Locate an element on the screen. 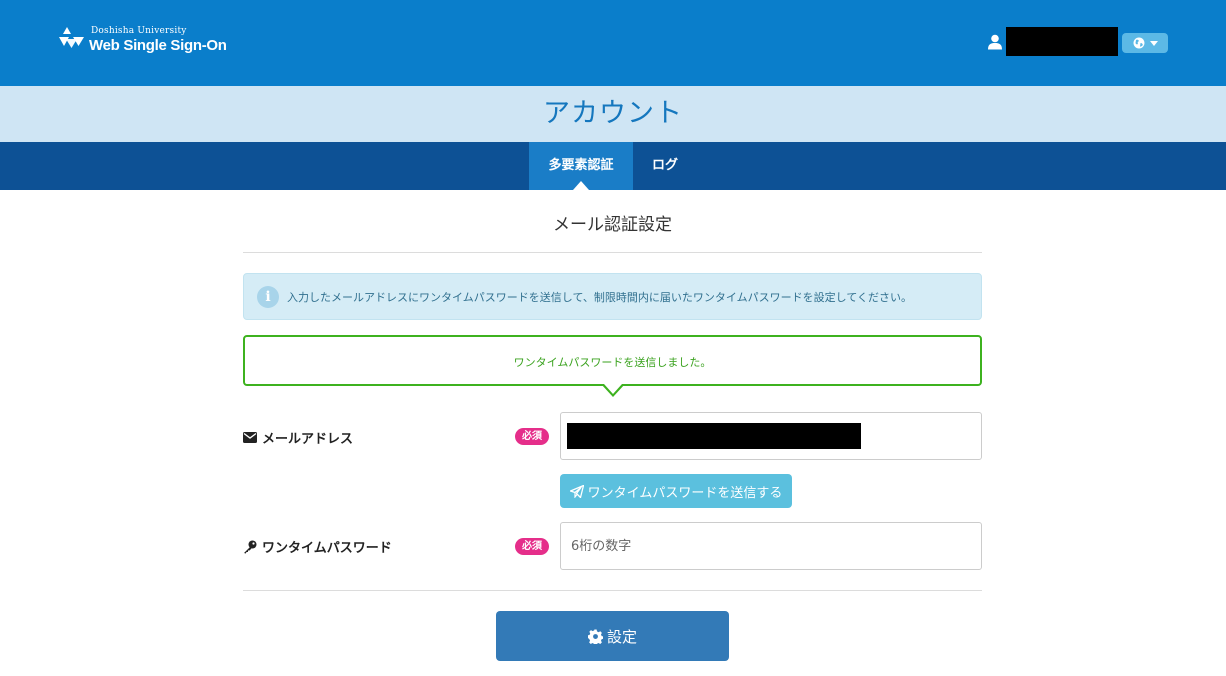  divider is located at coordinates (612, 252).